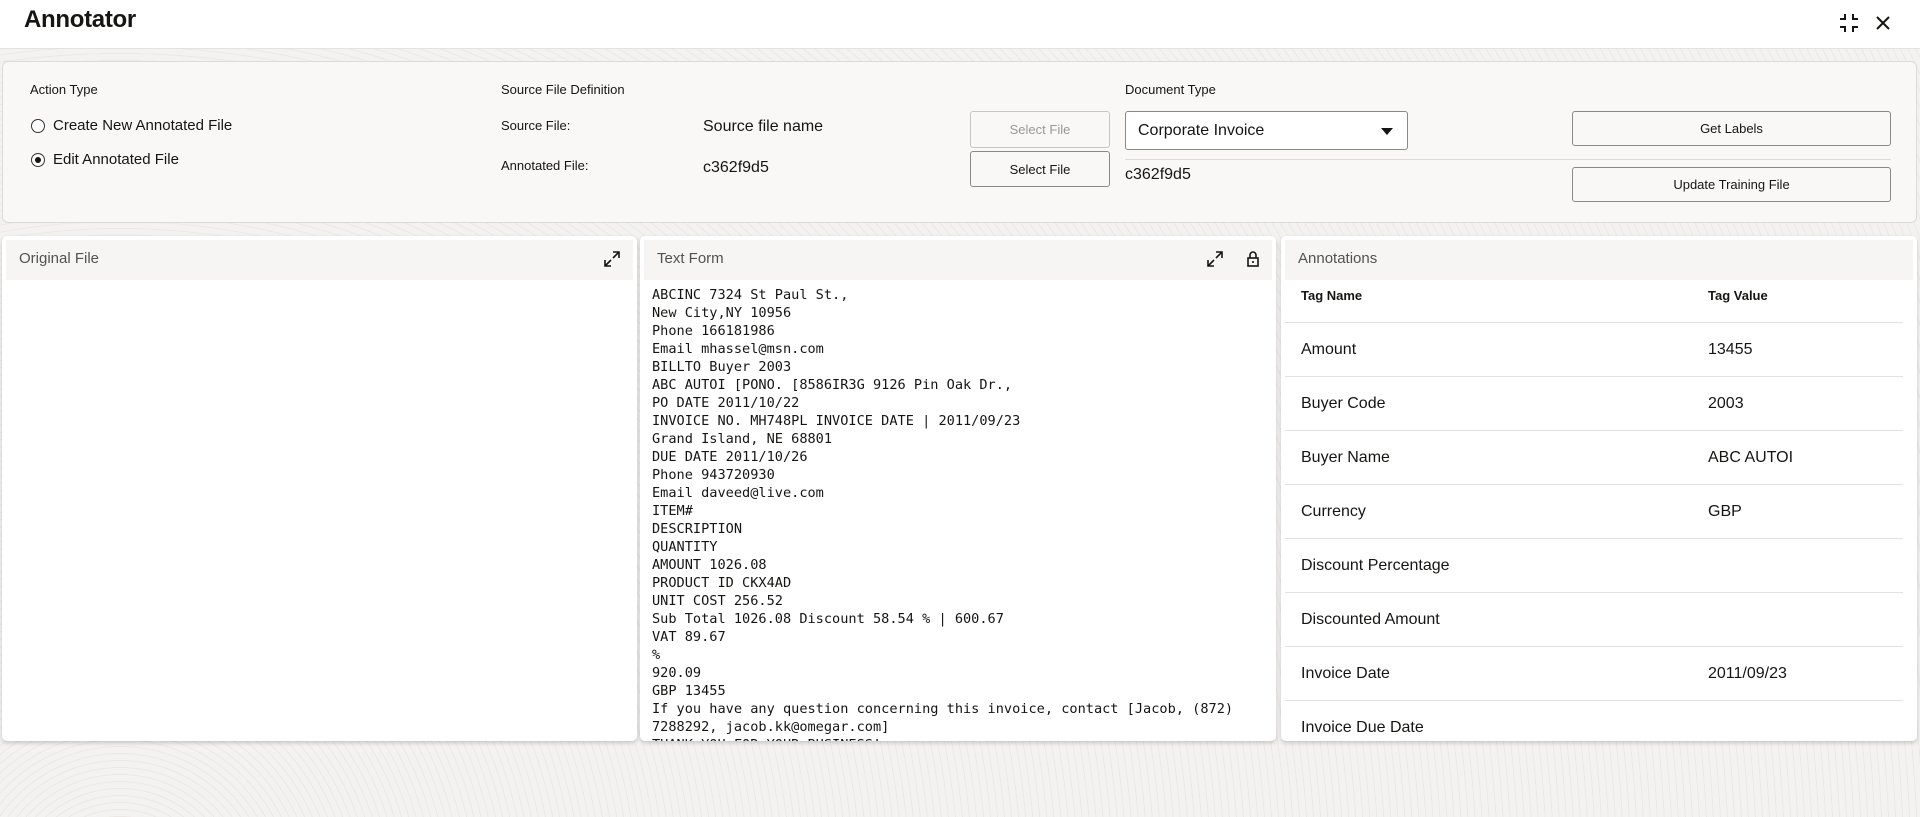 The width and height of the screenshot is (1920, 817). I want to click on table-header: Tag Name Tag Value, so click(1594, 296).